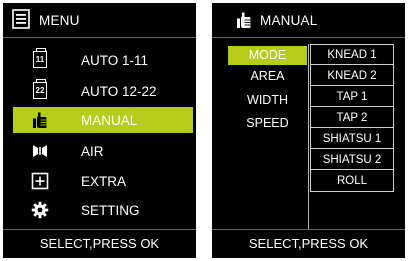 The image size is (408, 261). I want to click on category-width: WIDTH, so click(267, 100).